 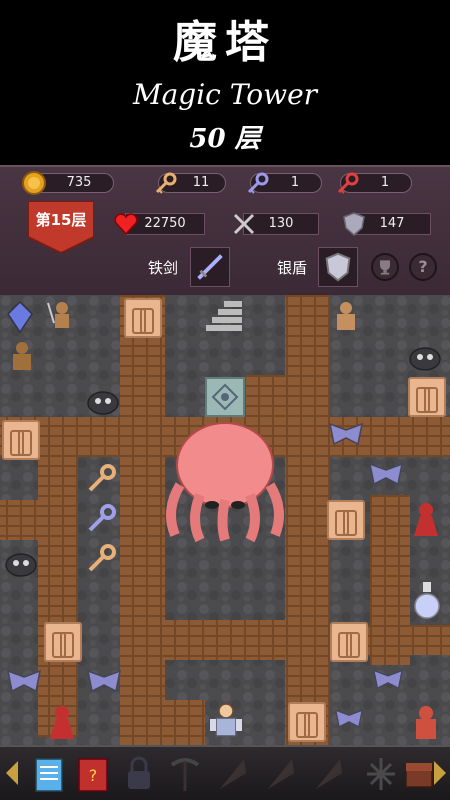 I want to click on attack-stat: 130, so click(x=276, y=224).